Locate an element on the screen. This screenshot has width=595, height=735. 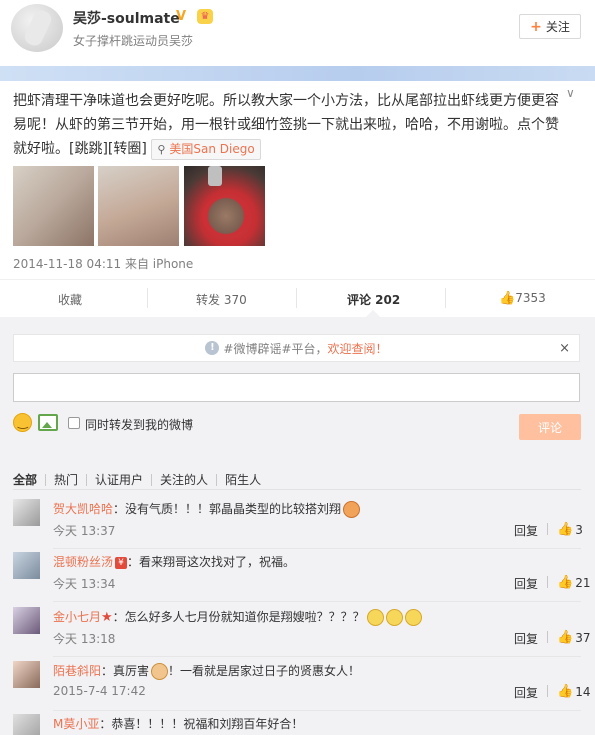
user-avatar is located at coordinates (37, 28).